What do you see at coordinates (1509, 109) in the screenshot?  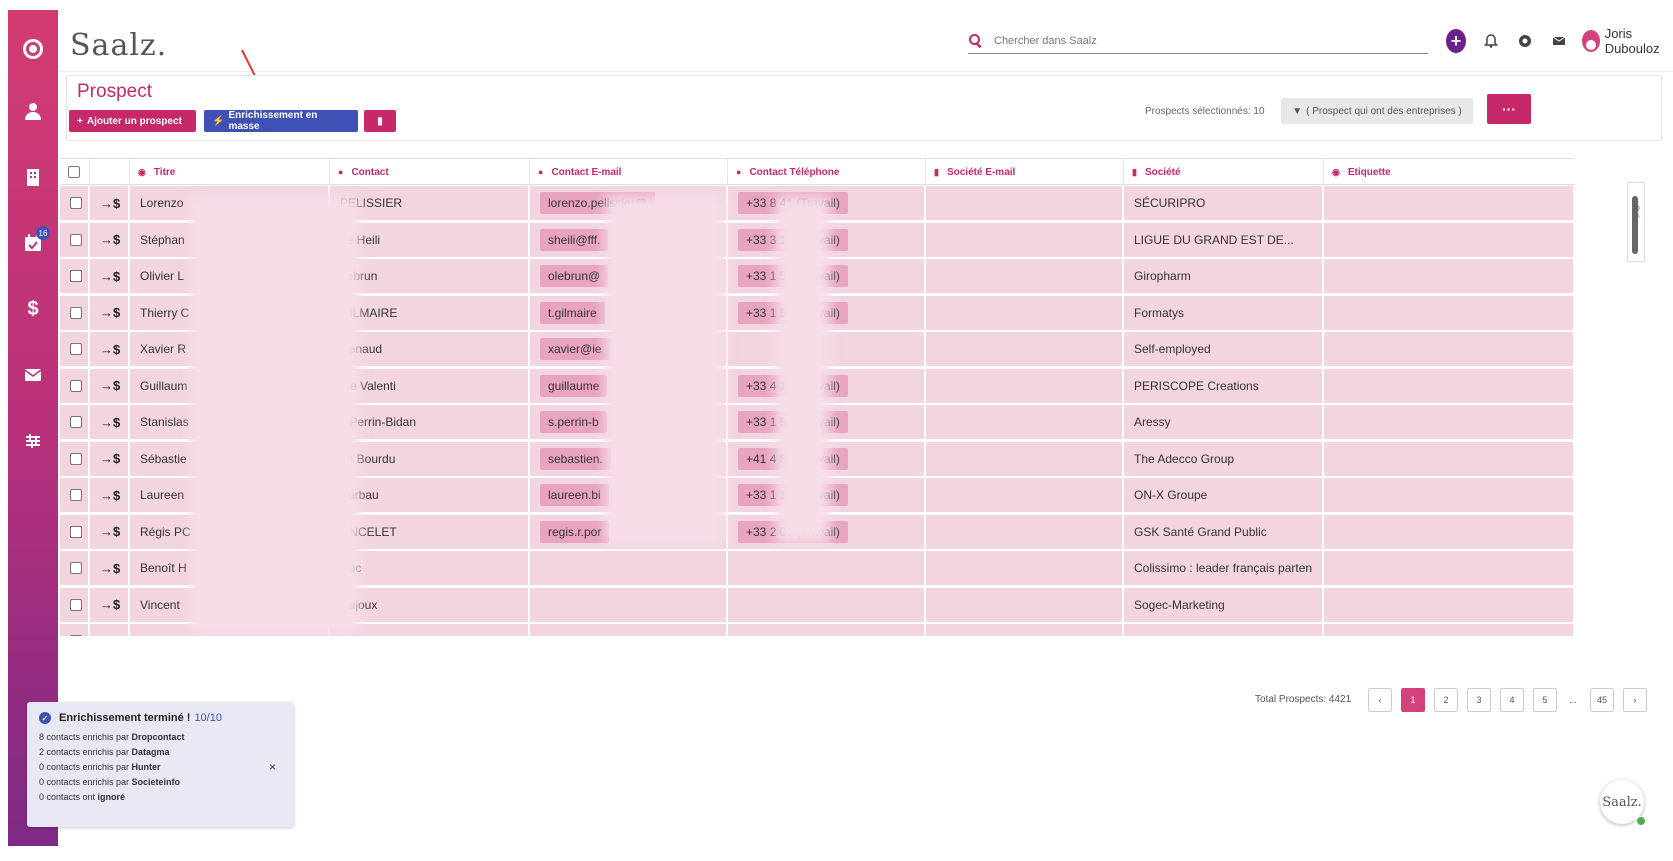 I see `more-actions-button: ···` at bounding box center [1509, 109].